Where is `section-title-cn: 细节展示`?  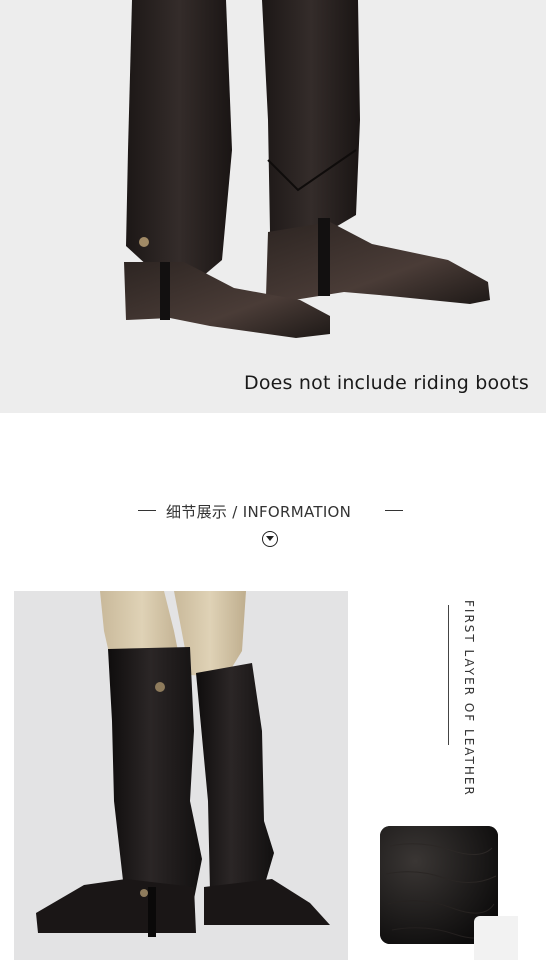 section-title-cn: 细节展示 is located at coordinates (197, 512).